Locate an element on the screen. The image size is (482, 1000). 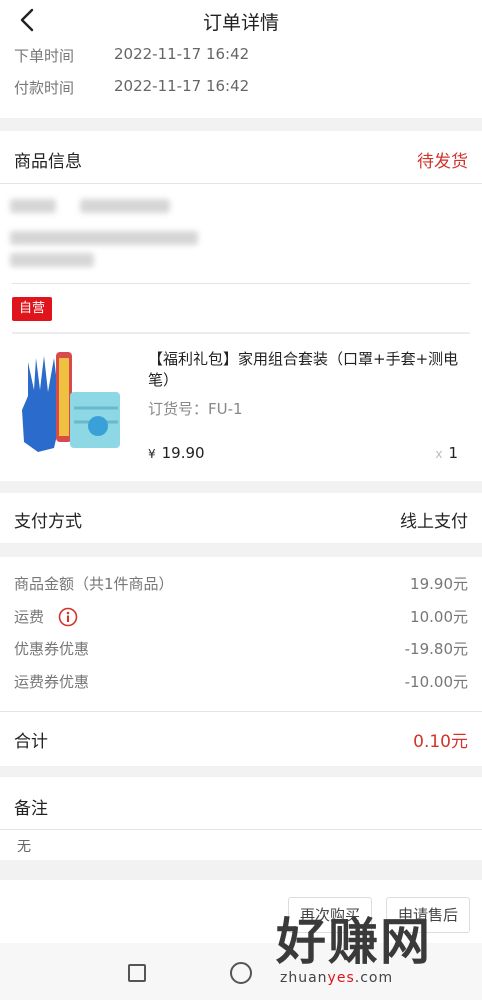
watermark-url-b: yes is located at coordinates (341, 978).